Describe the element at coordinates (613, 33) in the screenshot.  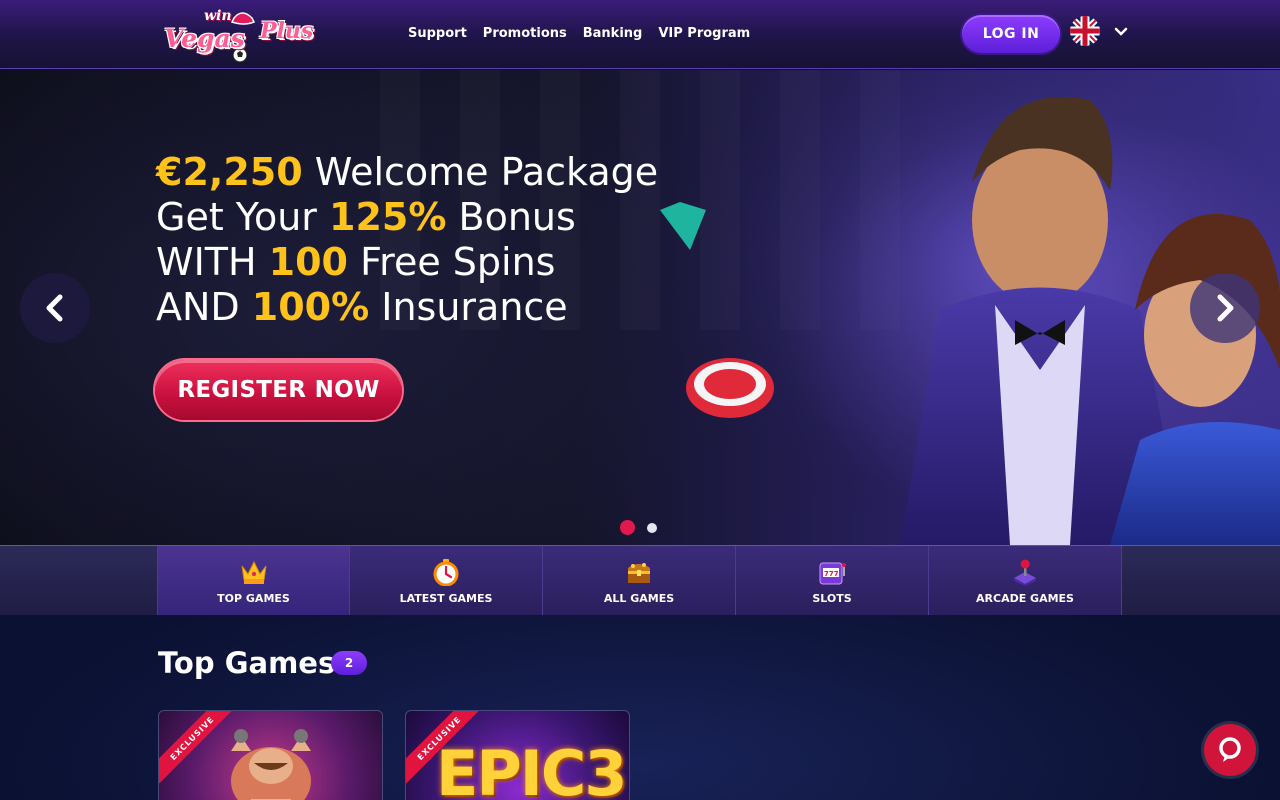
I see `nav-banking: Banking` at that location.